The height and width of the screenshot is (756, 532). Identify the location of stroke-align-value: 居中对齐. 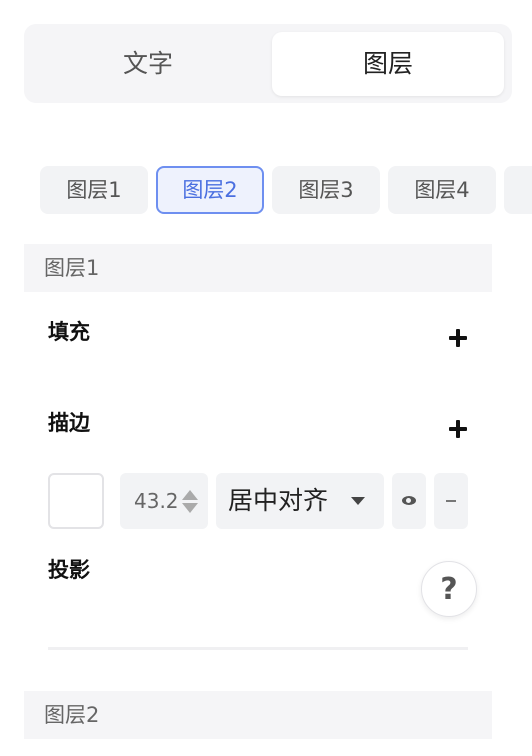
(278, 500).